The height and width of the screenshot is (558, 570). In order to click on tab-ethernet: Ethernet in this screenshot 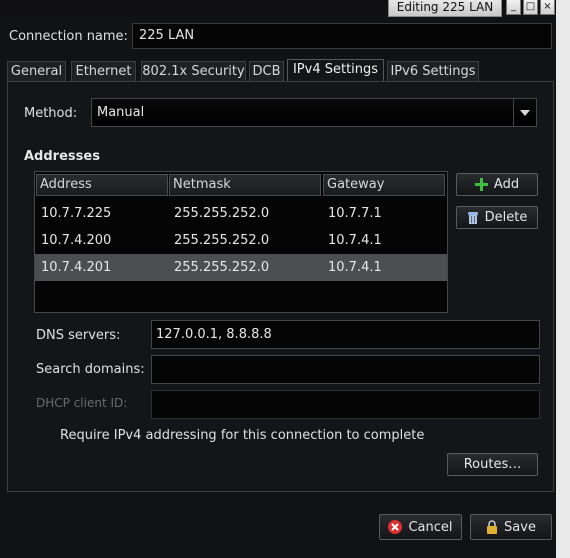, I will do `click(103, 71)`.